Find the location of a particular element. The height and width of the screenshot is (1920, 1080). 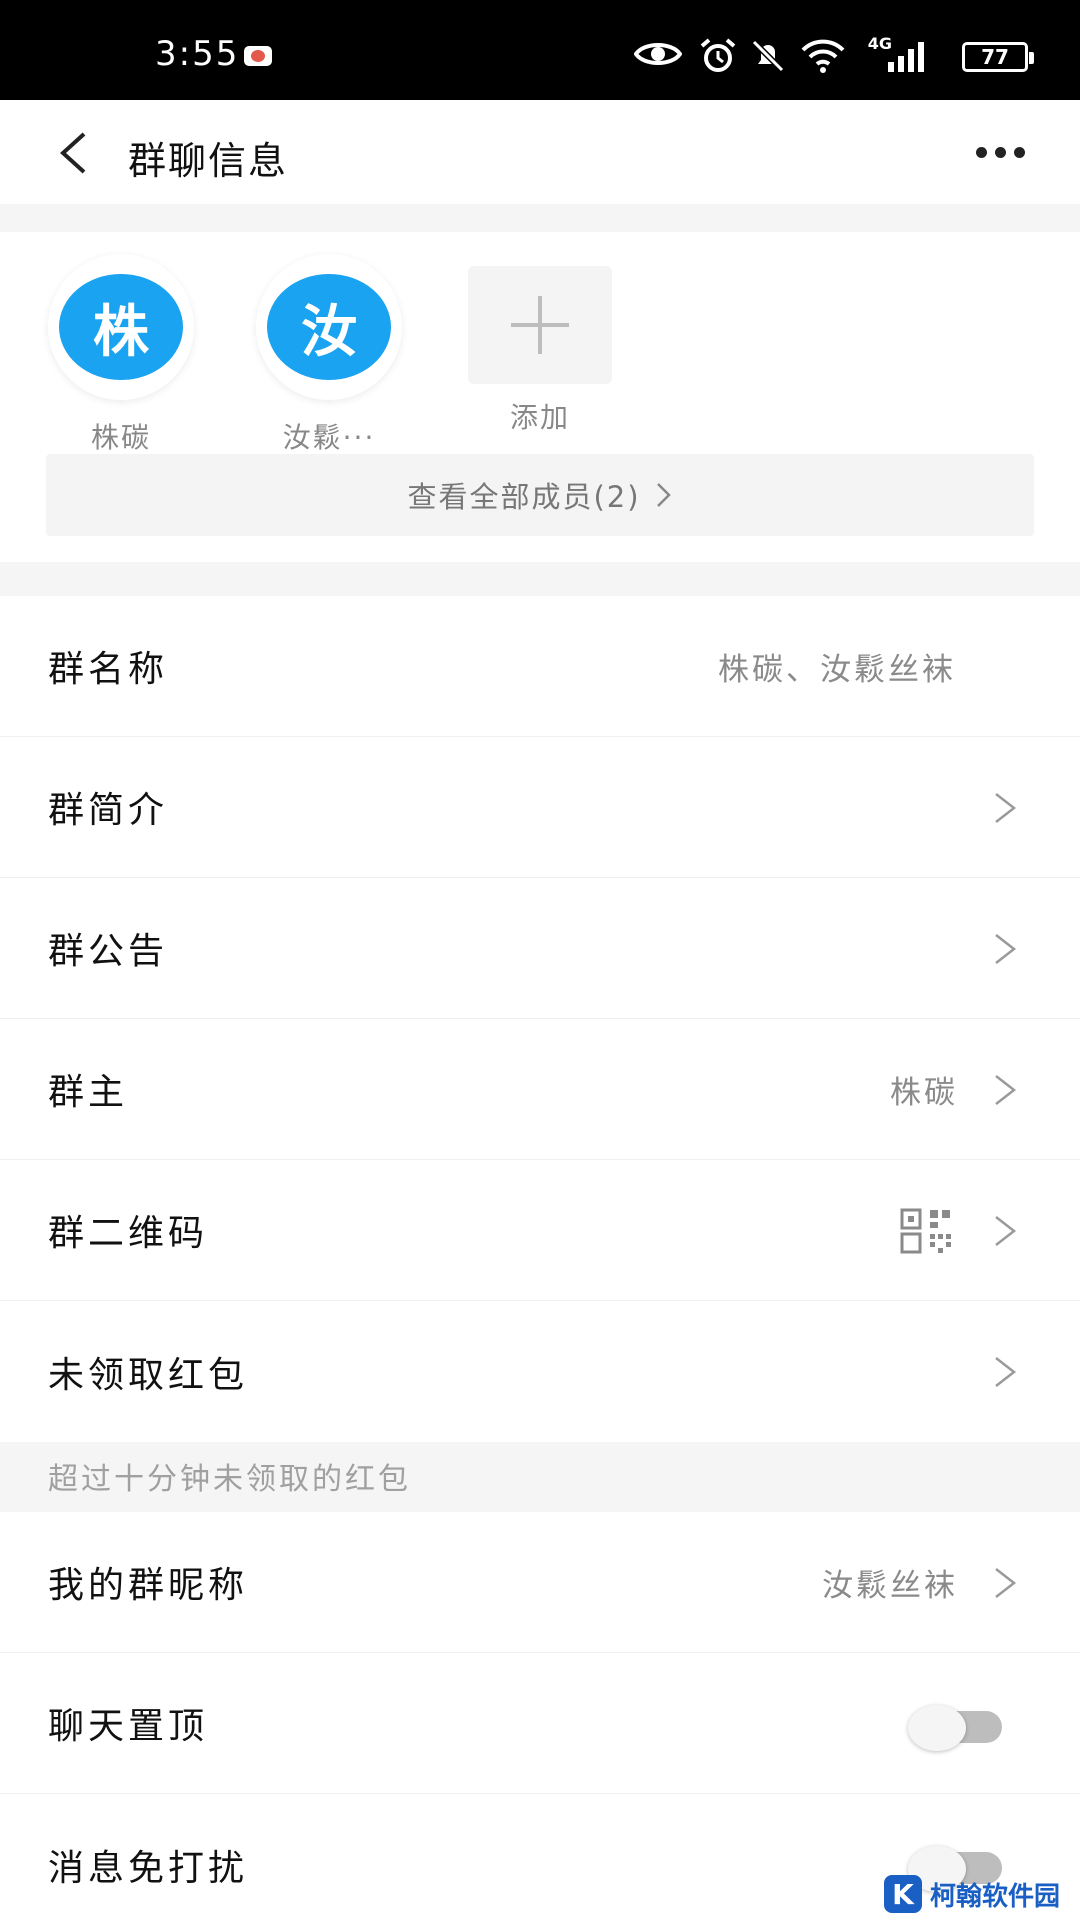

plus-icon is located at coordinates (540, 325).